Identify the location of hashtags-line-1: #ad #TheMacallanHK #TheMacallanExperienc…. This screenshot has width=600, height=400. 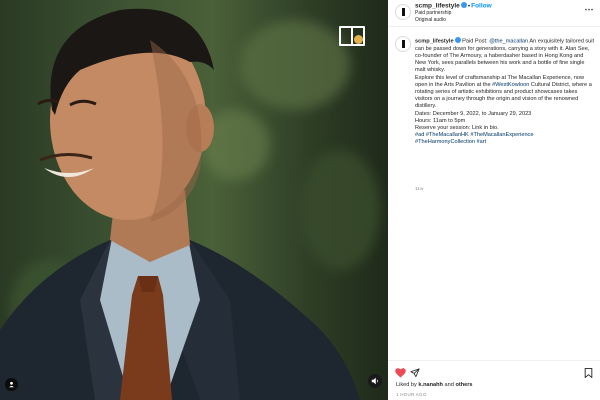
(505, 135).